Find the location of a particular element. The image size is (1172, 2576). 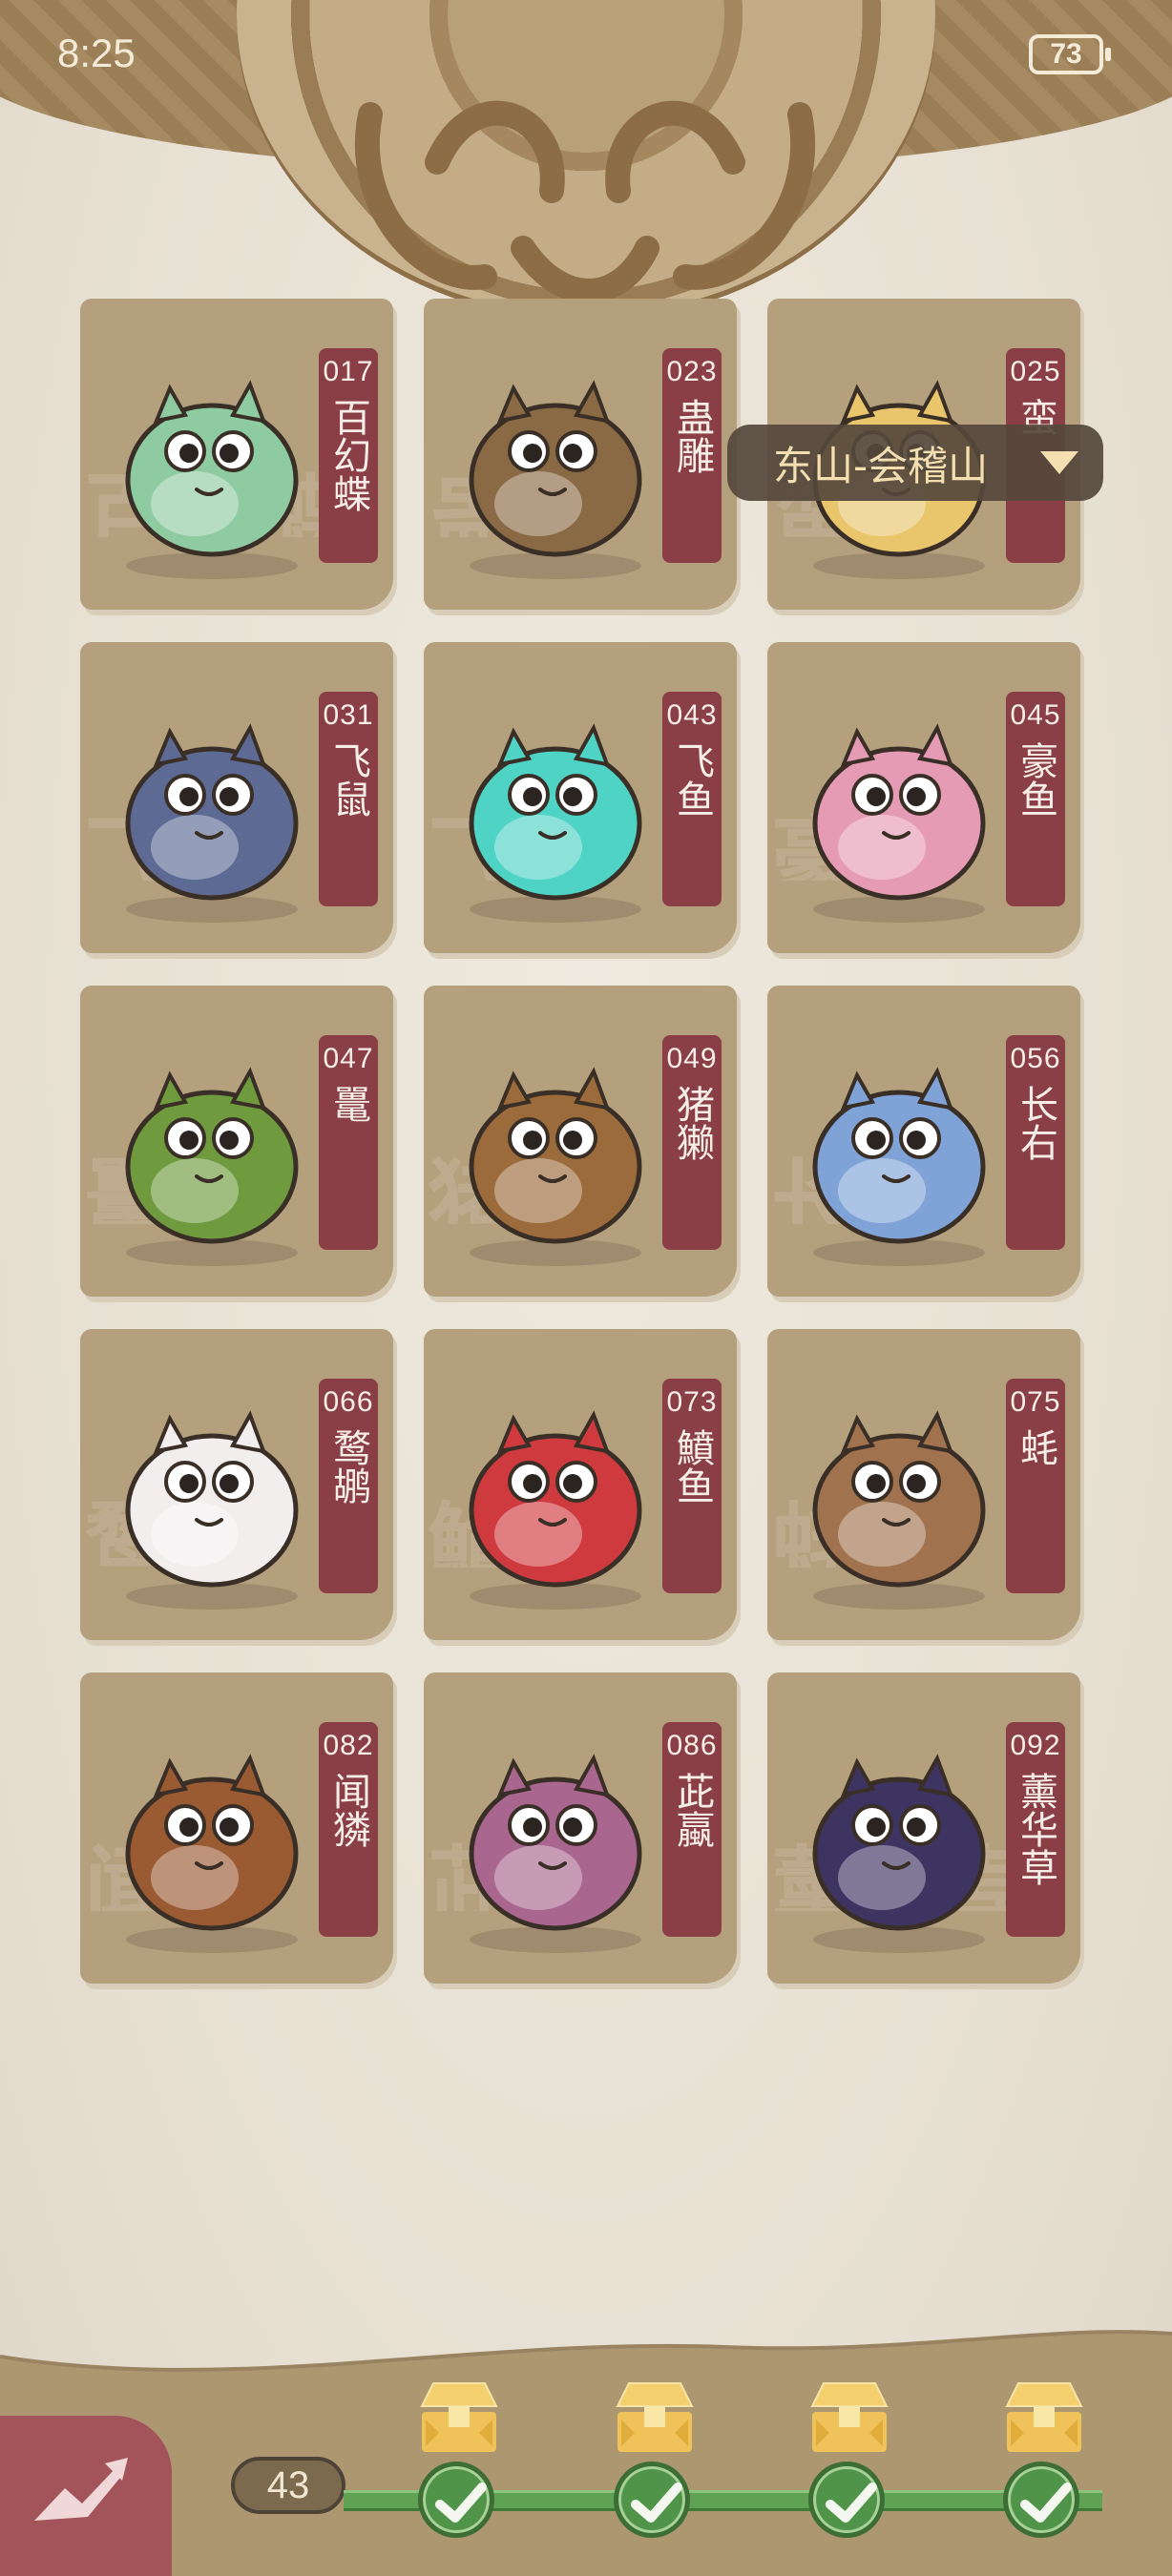

creature-card: 飞鼠031 飞鼠 is located at coordinates (236, 797).